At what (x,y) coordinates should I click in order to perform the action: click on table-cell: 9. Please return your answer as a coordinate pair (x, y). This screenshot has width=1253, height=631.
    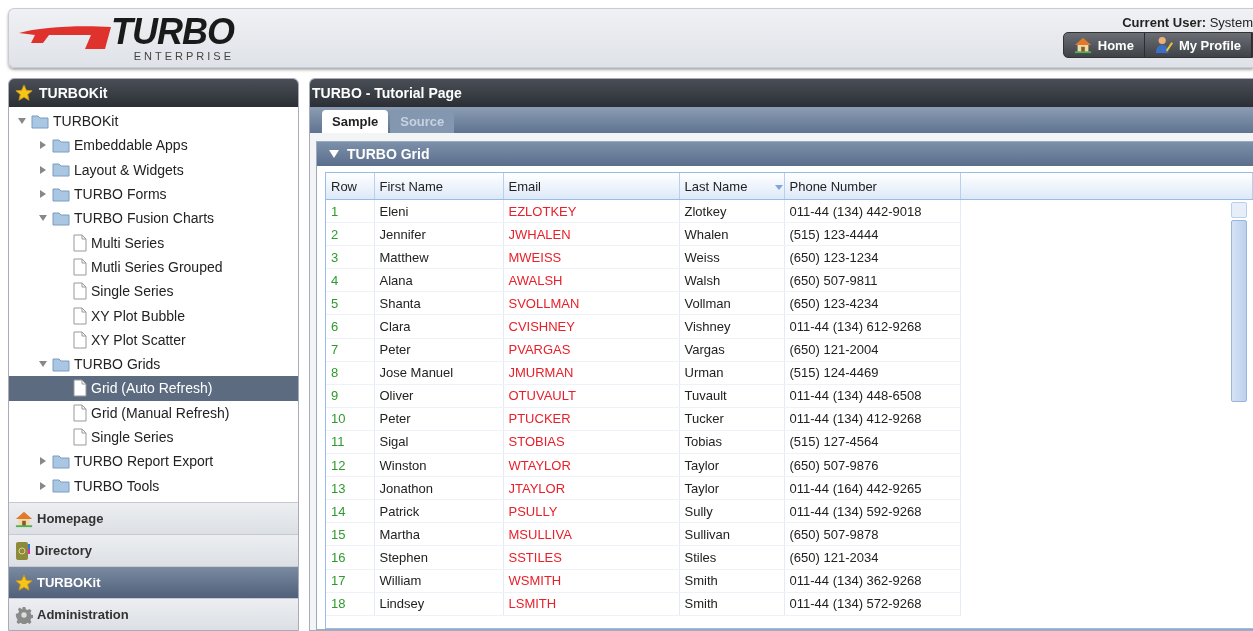
    Looking at the image, I should click on (350, 396).